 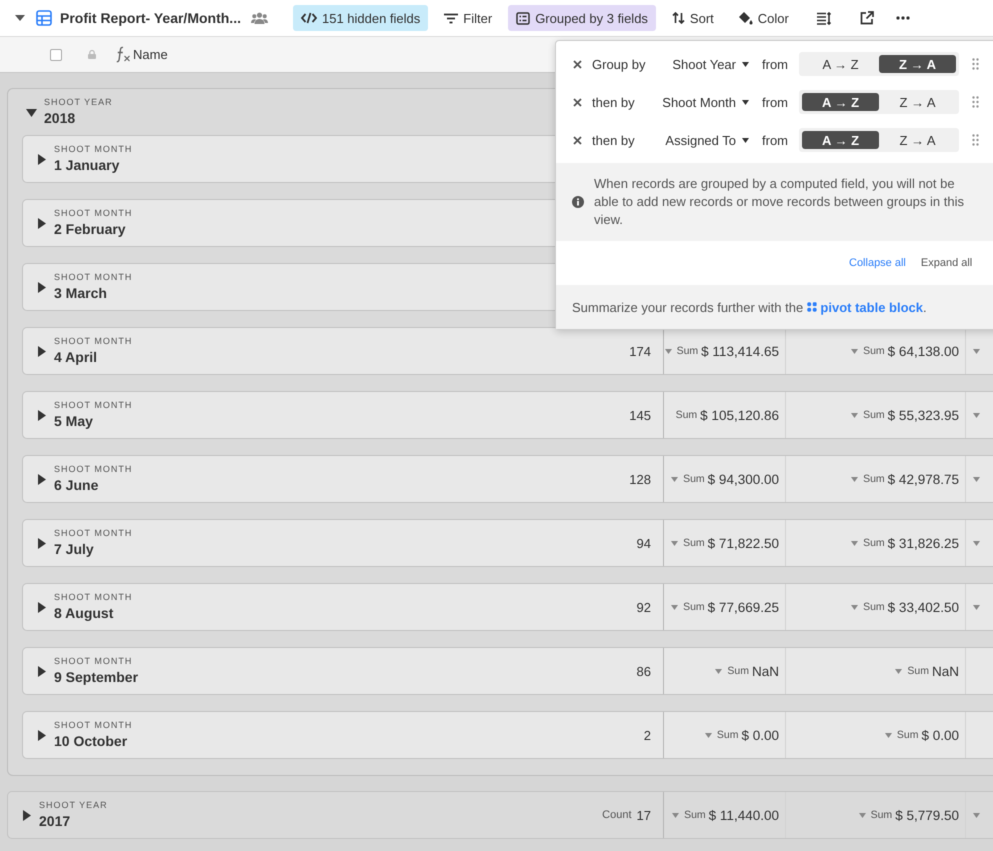 What do you see at coordinates (763, 18) in the screenshot?
I see `color-button: Color` at bounding box center [763, 18].